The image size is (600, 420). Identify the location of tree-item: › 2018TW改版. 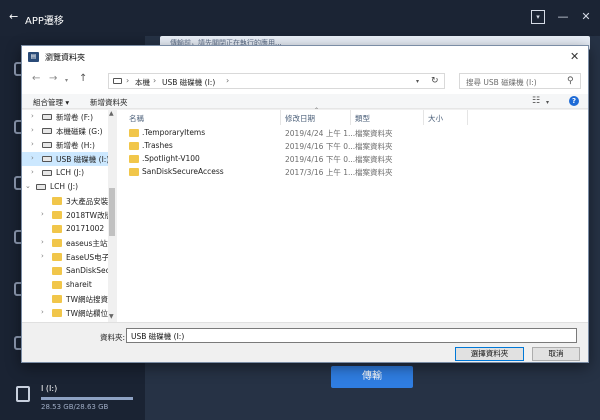
(67, 215).